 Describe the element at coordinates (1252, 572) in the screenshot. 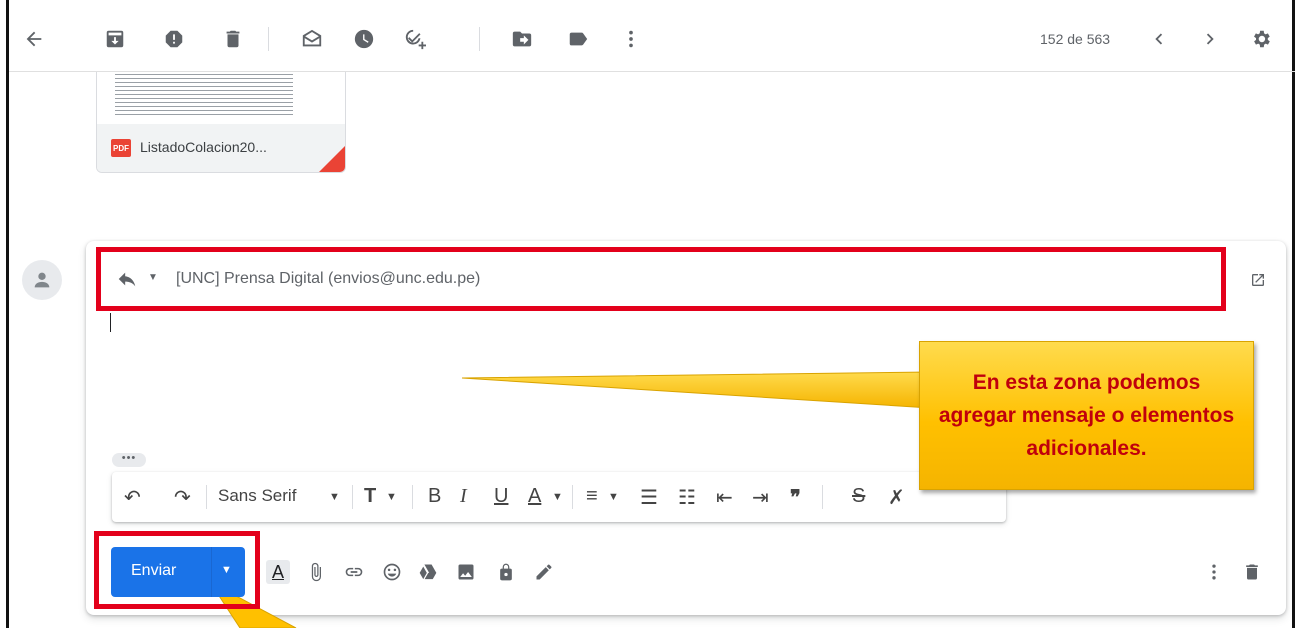

I see `discard-draft-icon` at that location.